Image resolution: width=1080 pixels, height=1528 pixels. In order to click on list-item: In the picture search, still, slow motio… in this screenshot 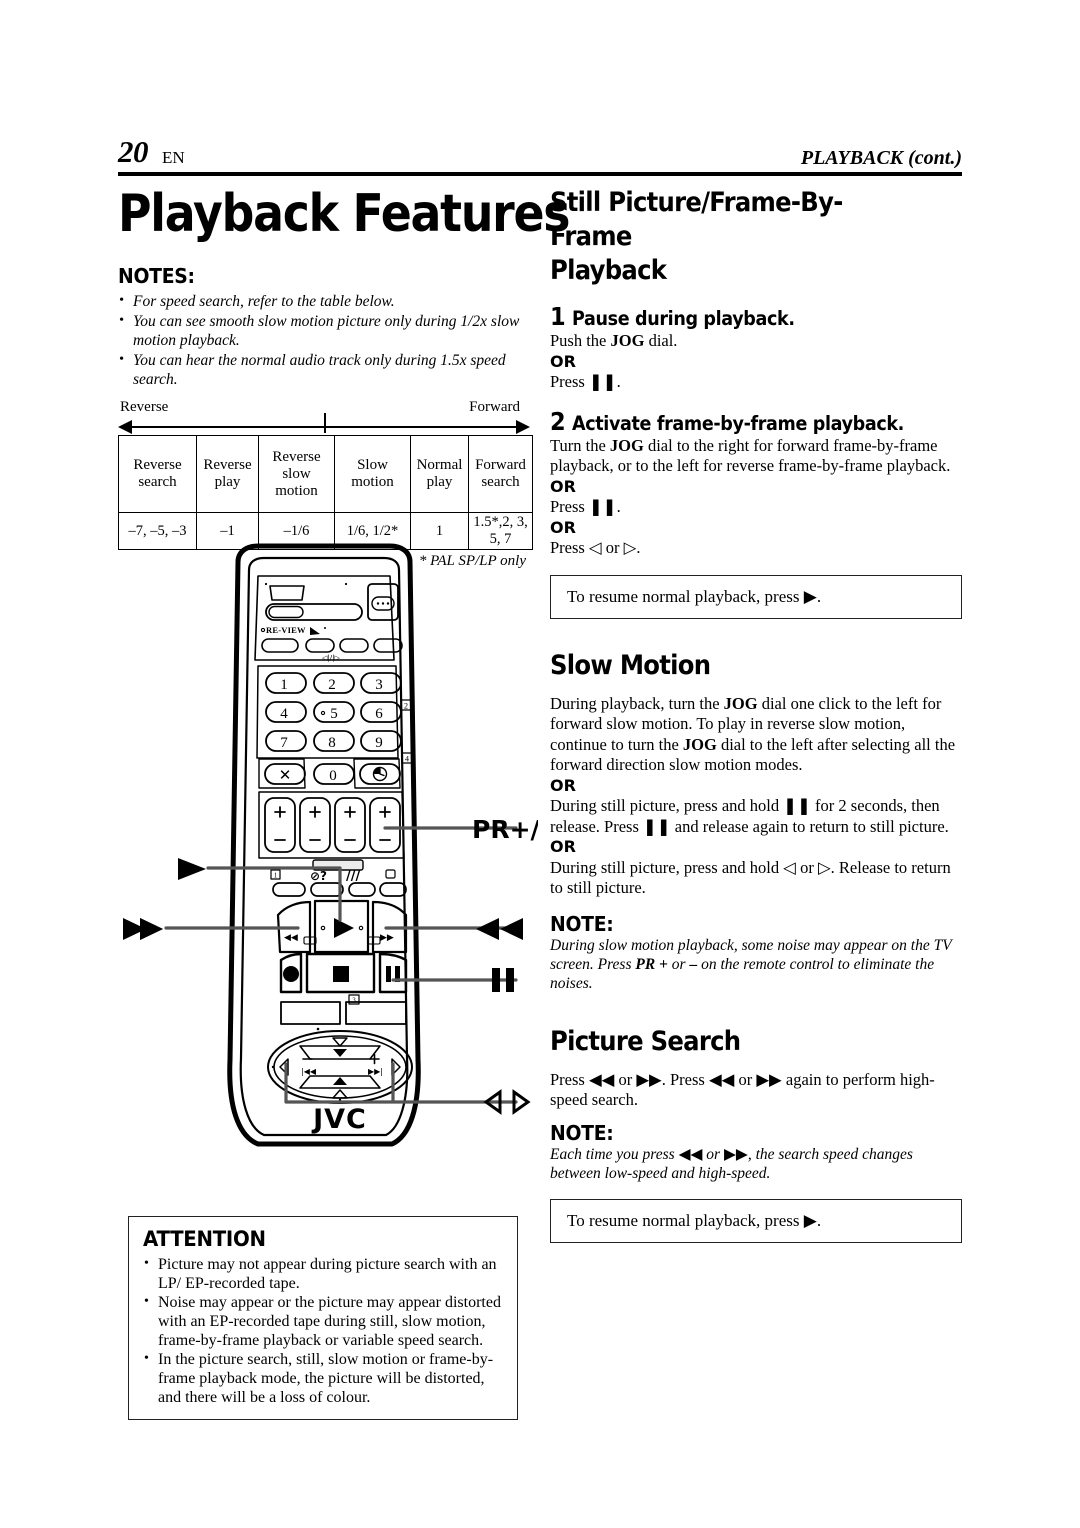, I will do `click(324, 1378)`.